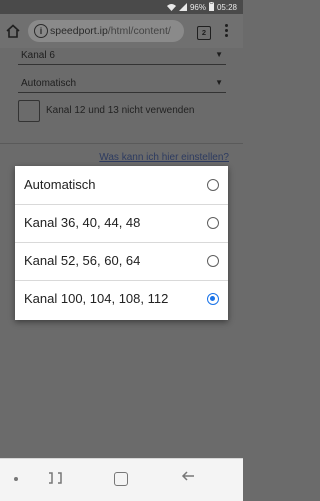  Describe the element at coordinates (38, 55) in the screenshot. I see `channel-select-value: Kanal 6` at that location.